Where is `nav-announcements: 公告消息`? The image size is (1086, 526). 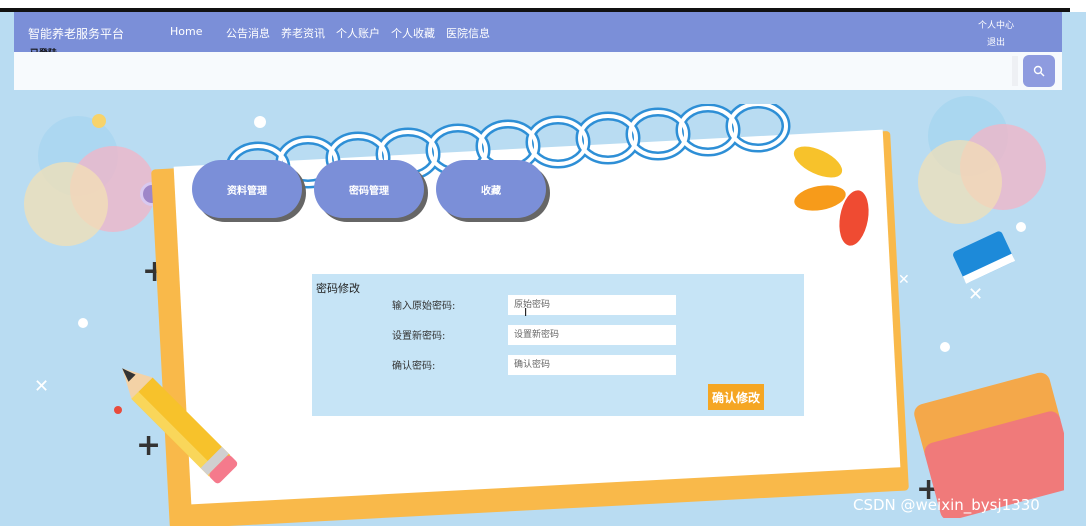
nav-announcements: 公告消息 is located at coordinates (248, 33).